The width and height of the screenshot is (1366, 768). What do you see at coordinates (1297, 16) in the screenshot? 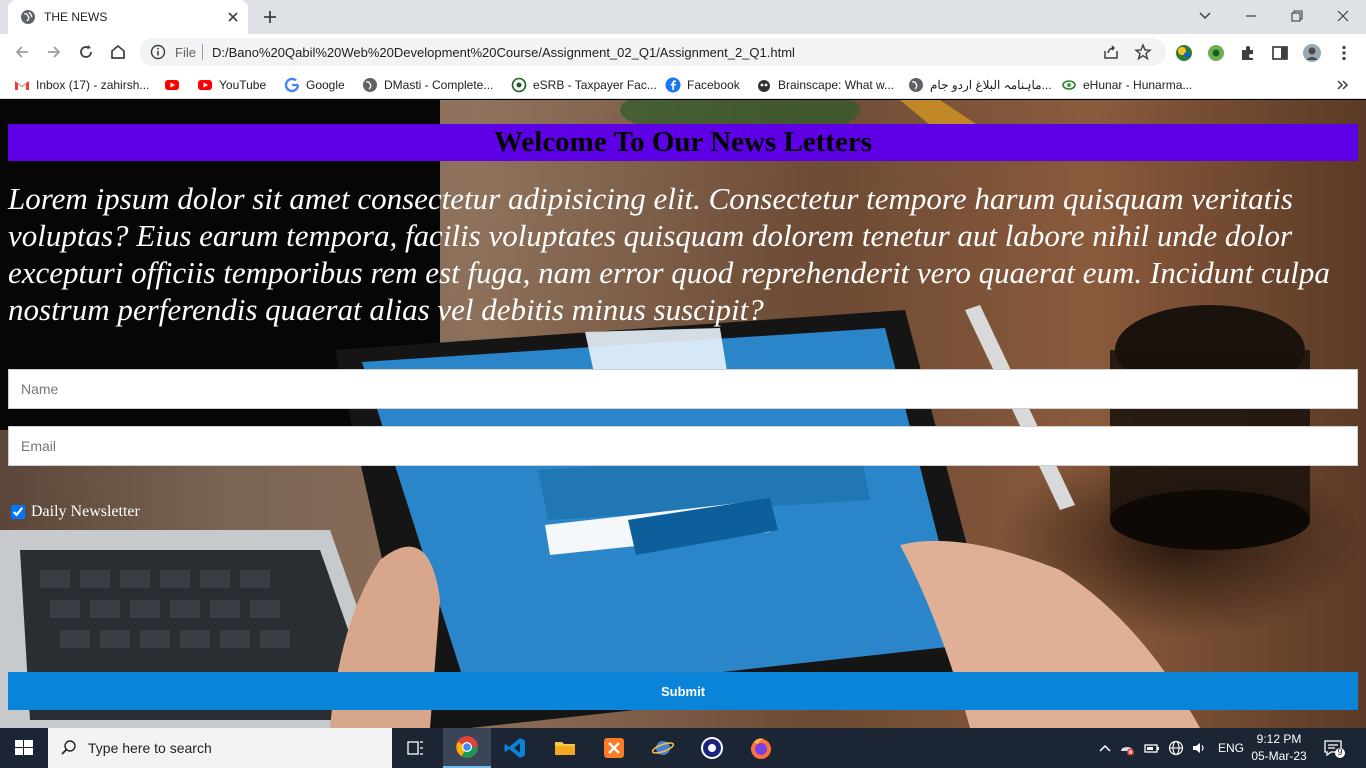
I see `restore-icon` at bounding box center [1297, 16].